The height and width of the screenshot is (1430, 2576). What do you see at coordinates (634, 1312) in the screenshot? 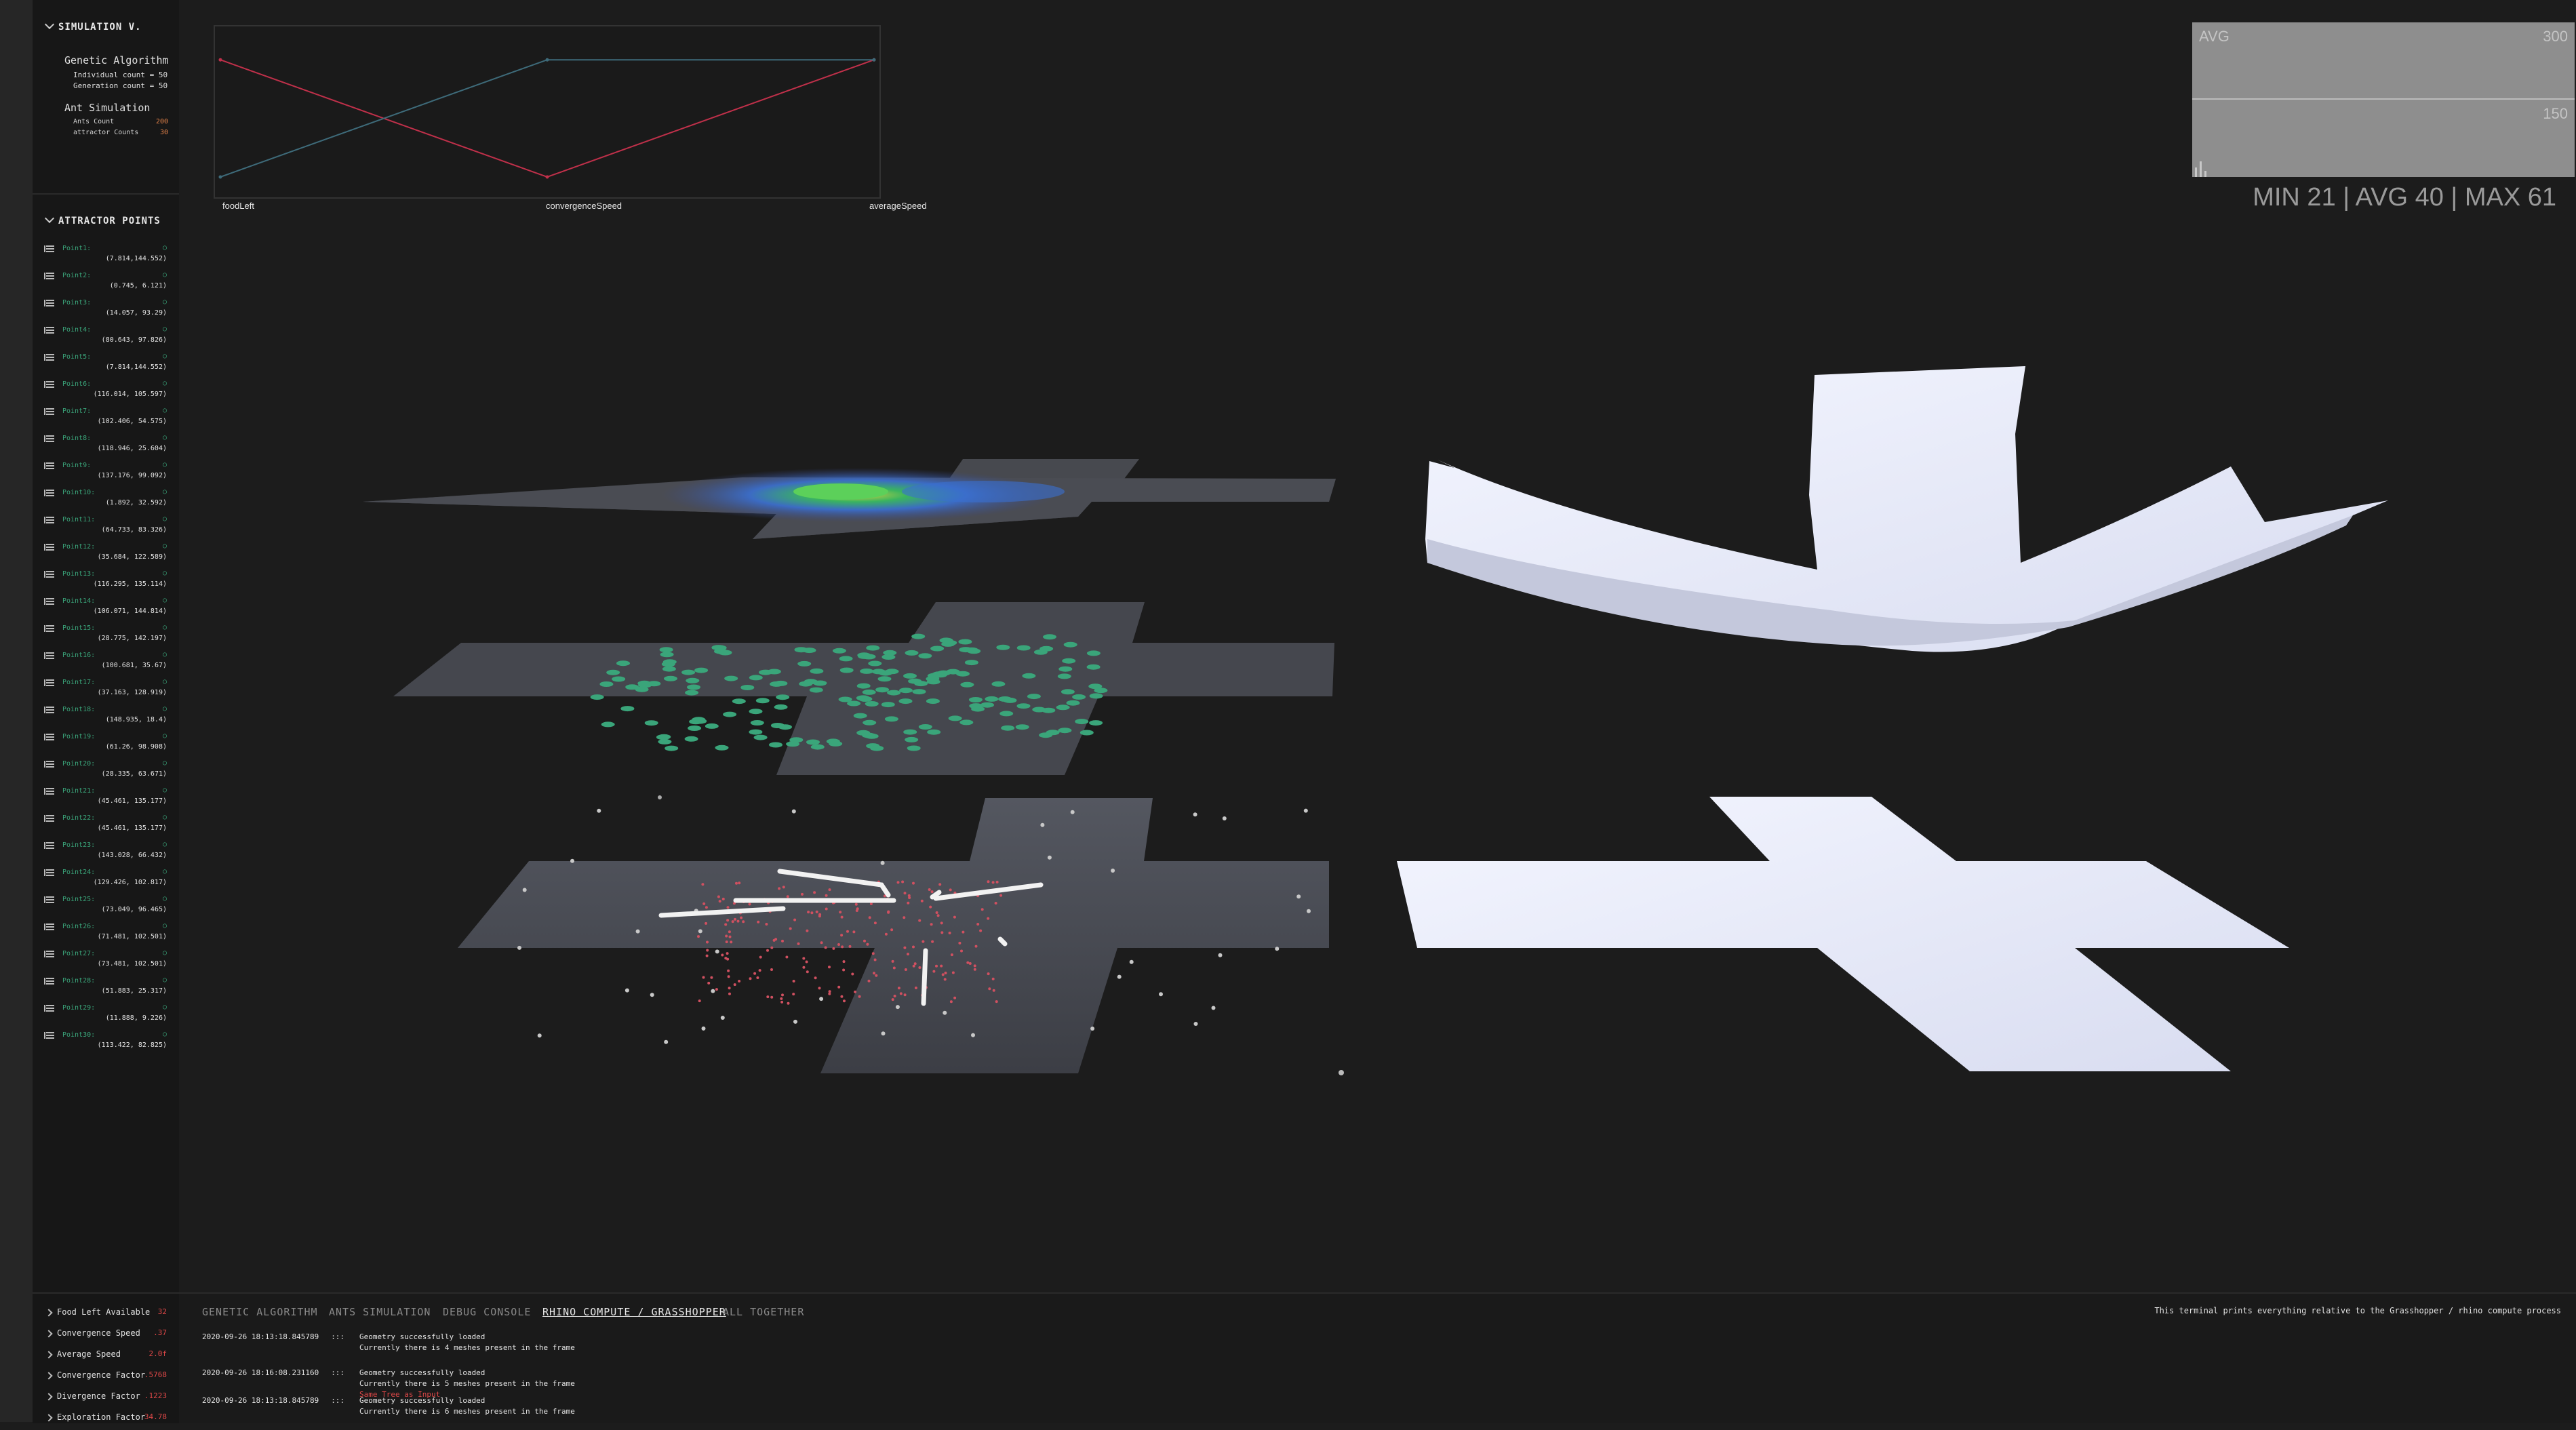
I see `tab-rhino-compute: RHINO COMPUTE / GRASSHOPPER` at bounding box center [634, 1312].